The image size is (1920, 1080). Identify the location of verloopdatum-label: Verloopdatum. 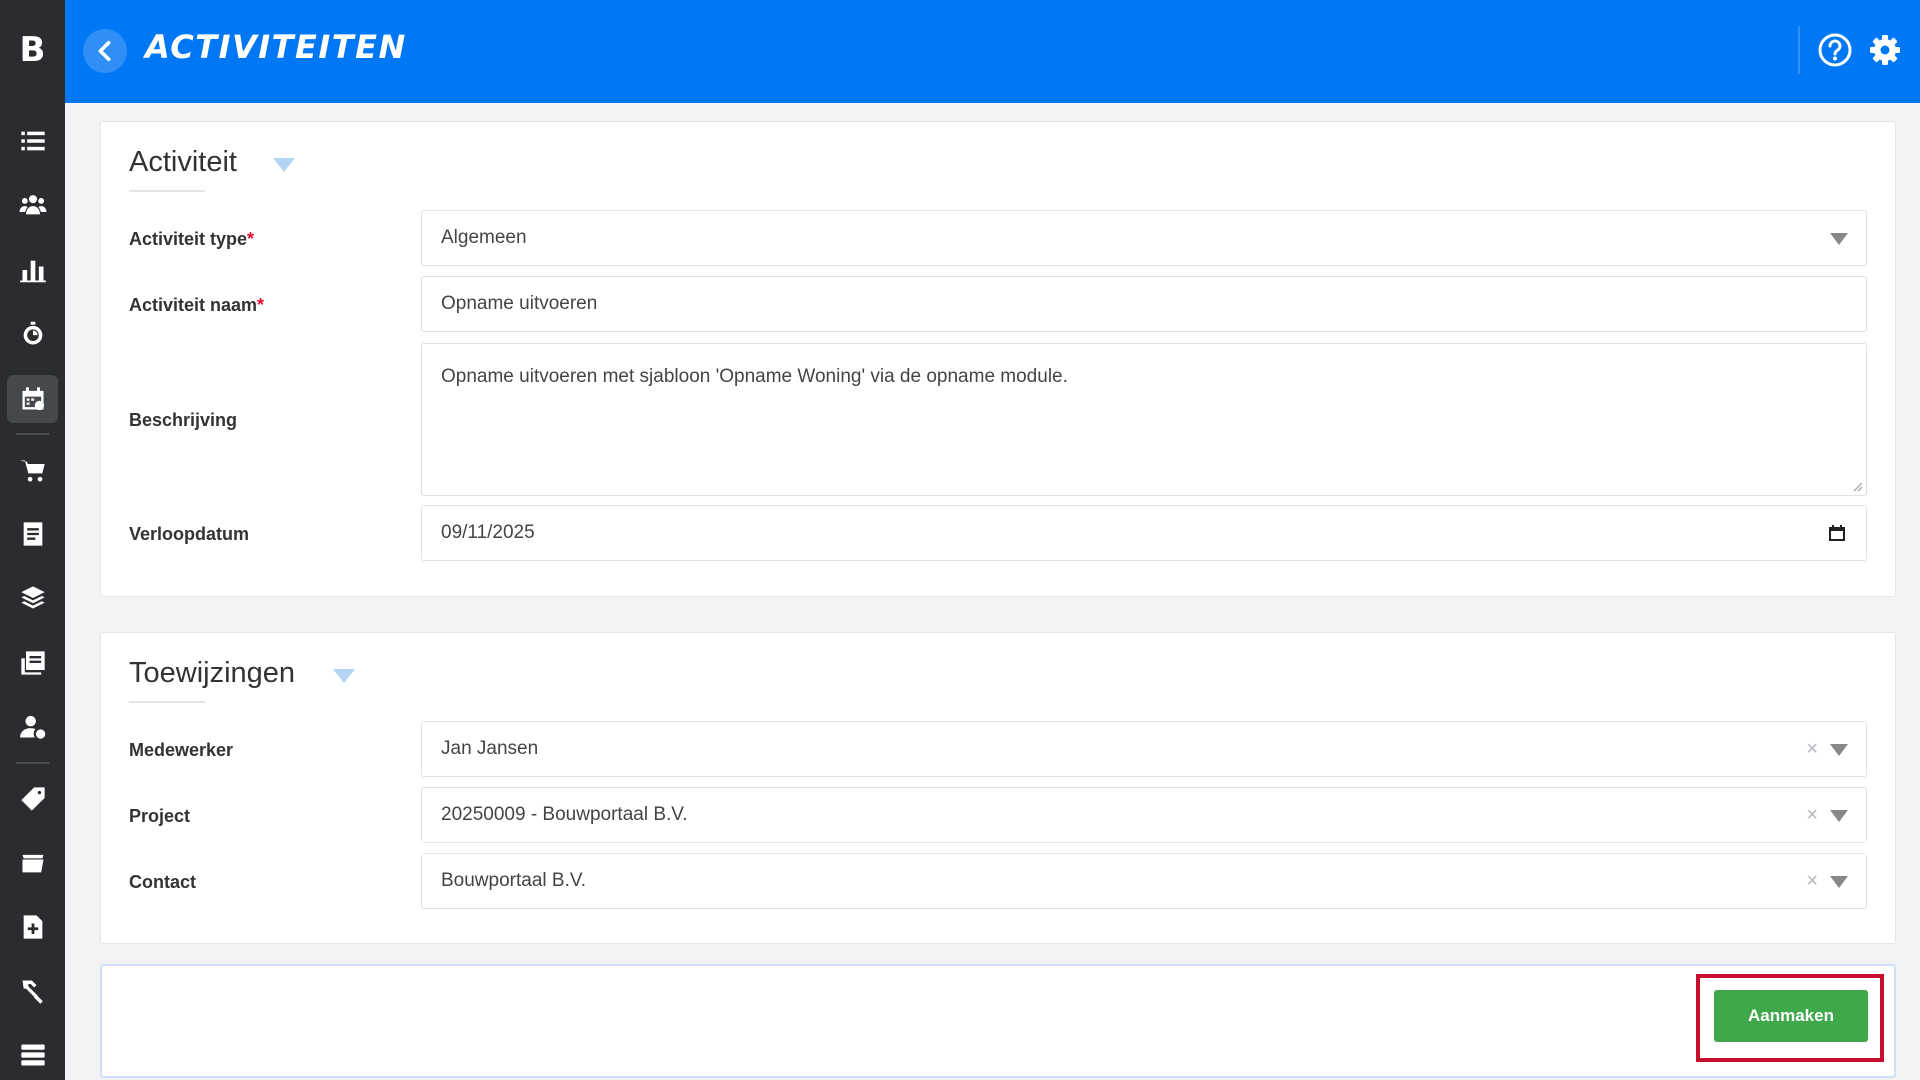
(189, 534).